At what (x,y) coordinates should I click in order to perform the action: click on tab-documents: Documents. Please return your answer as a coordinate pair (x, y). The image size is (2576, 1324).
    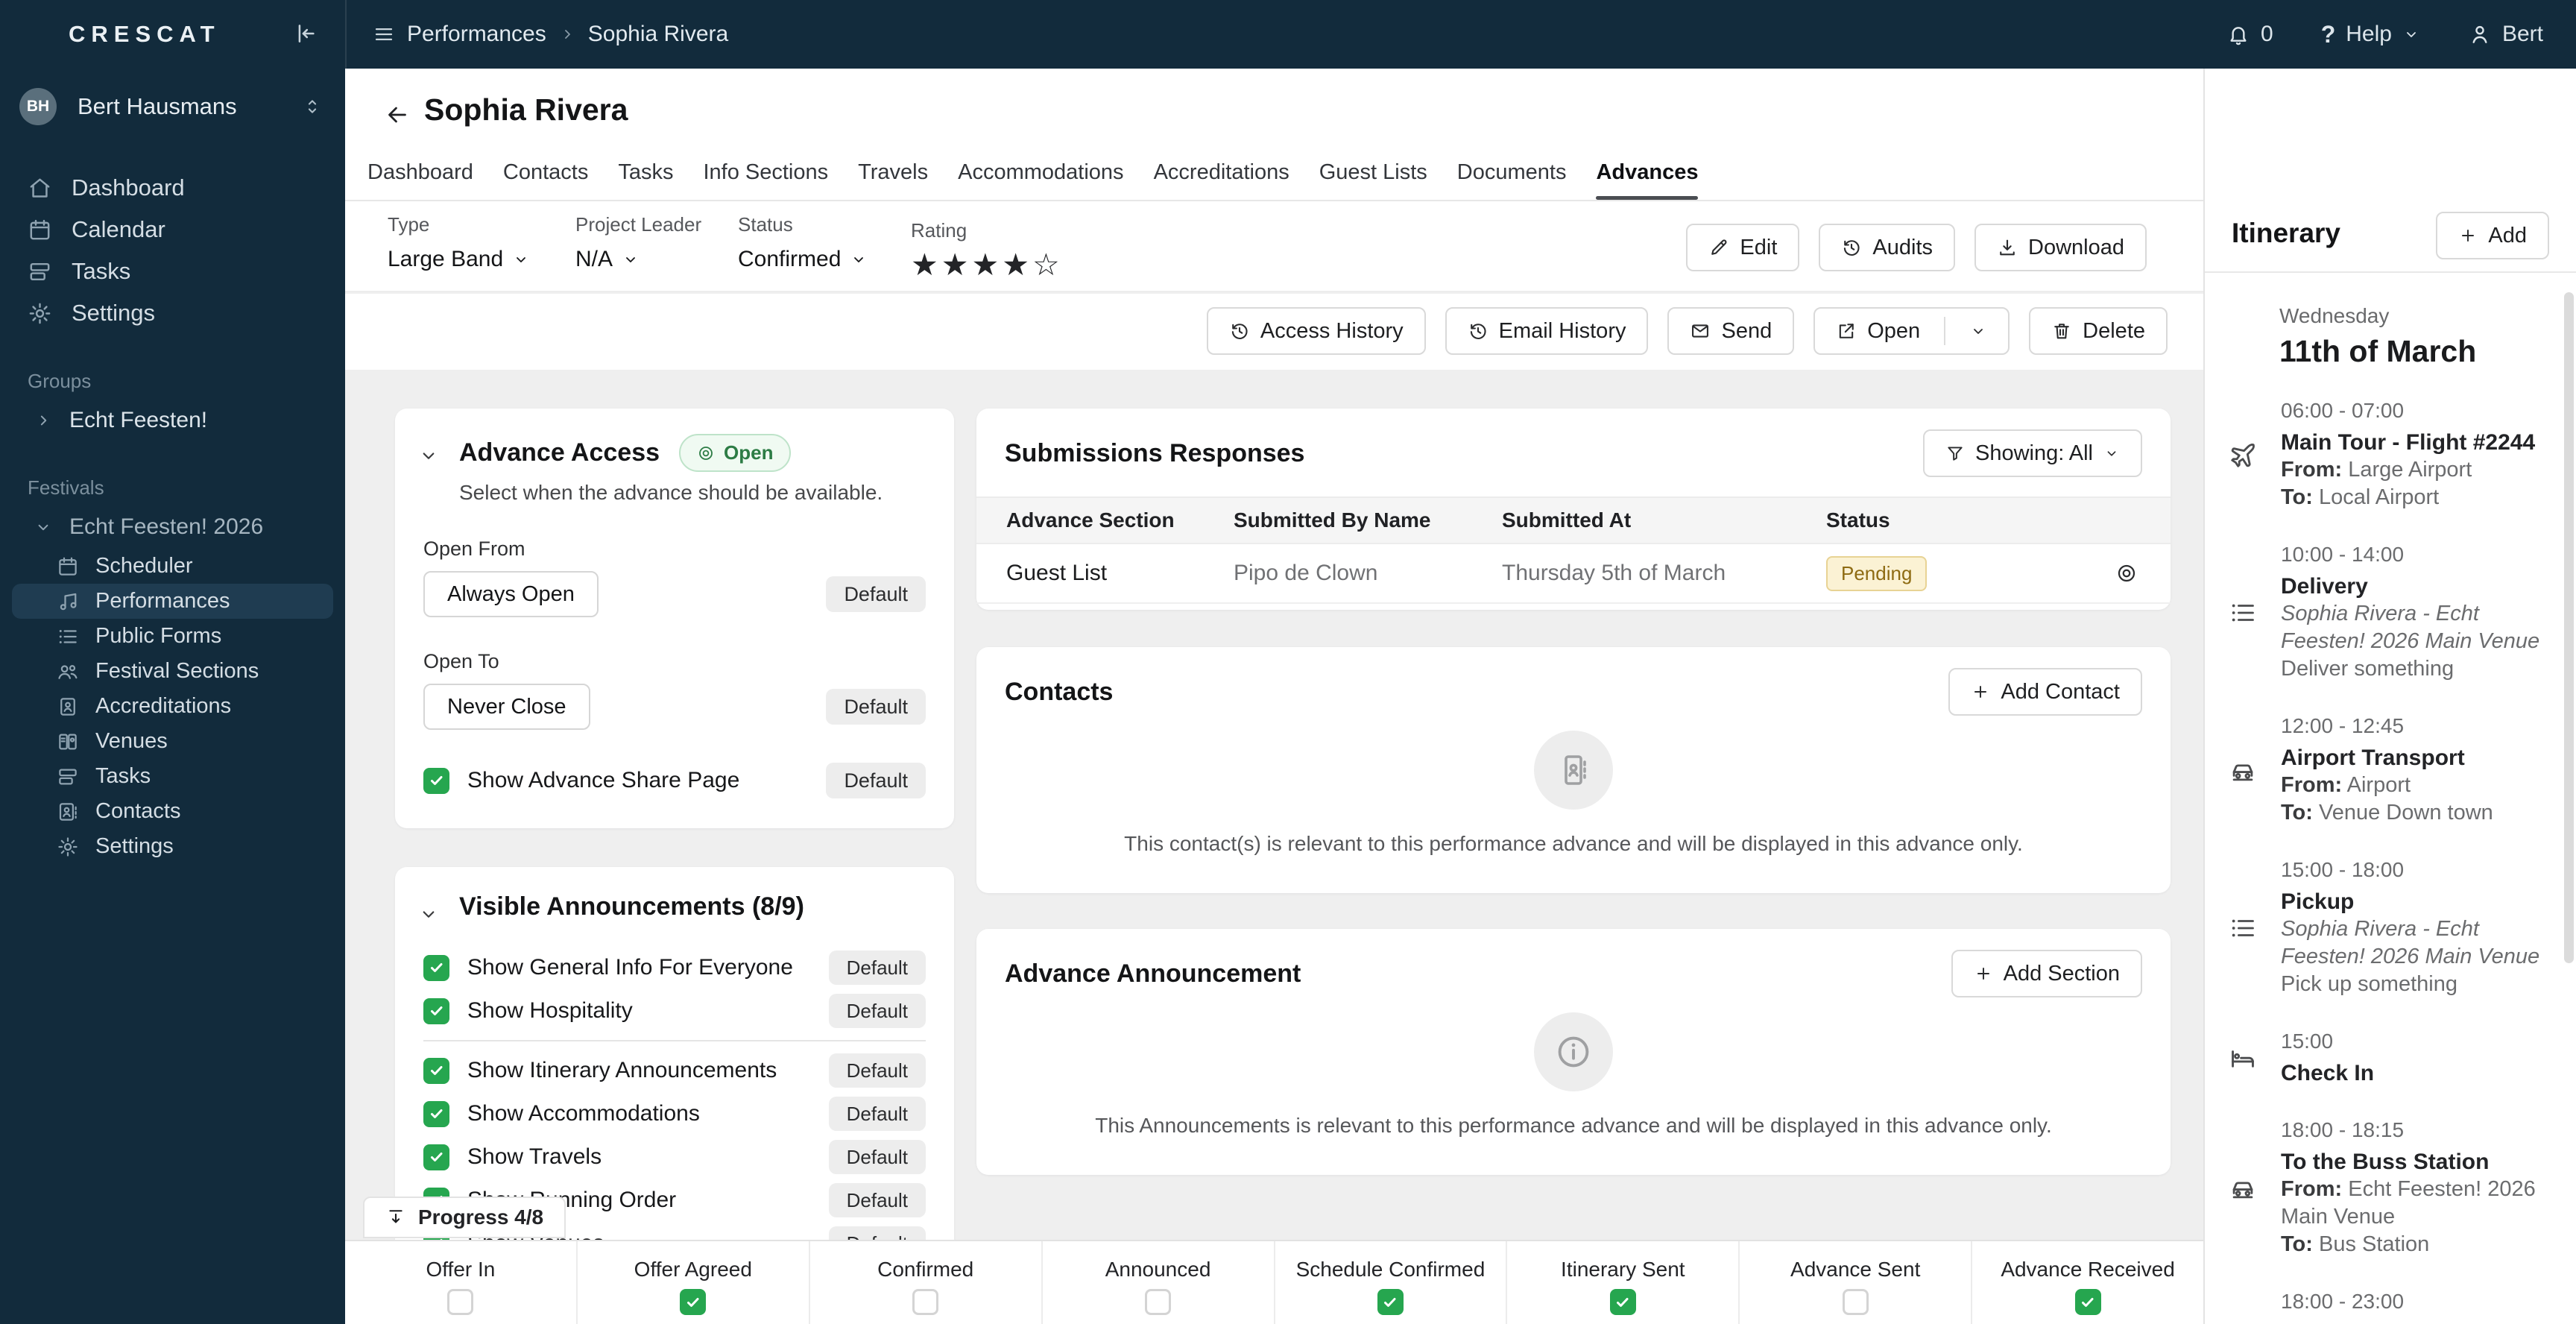
    Looking at the image, I should click on (1512, 180).